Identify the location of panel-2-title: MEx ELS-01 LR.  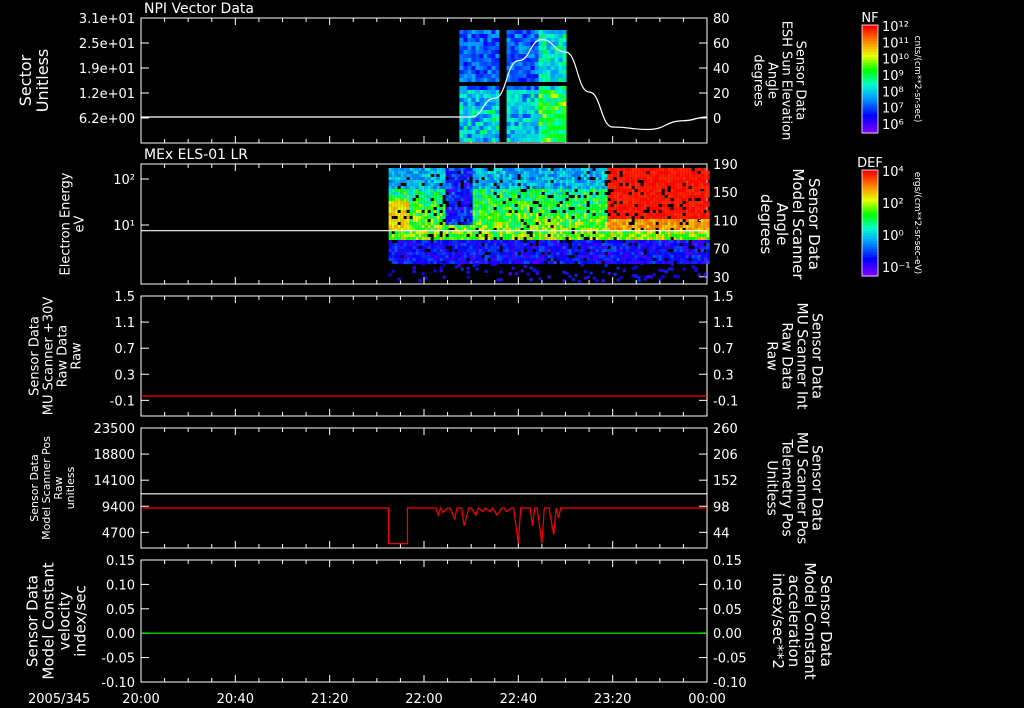
(196, 155).